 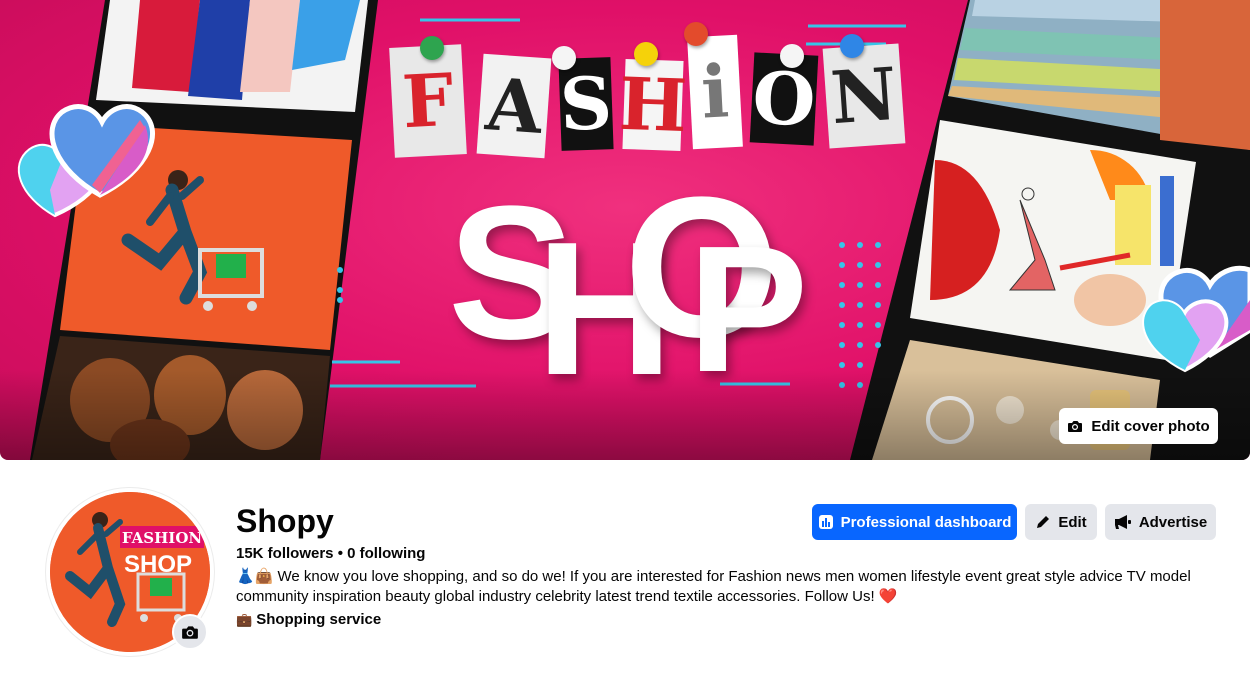 I want to click on edit-cover-photo-label: Edit cover photo, so click(x=1150, y=426).